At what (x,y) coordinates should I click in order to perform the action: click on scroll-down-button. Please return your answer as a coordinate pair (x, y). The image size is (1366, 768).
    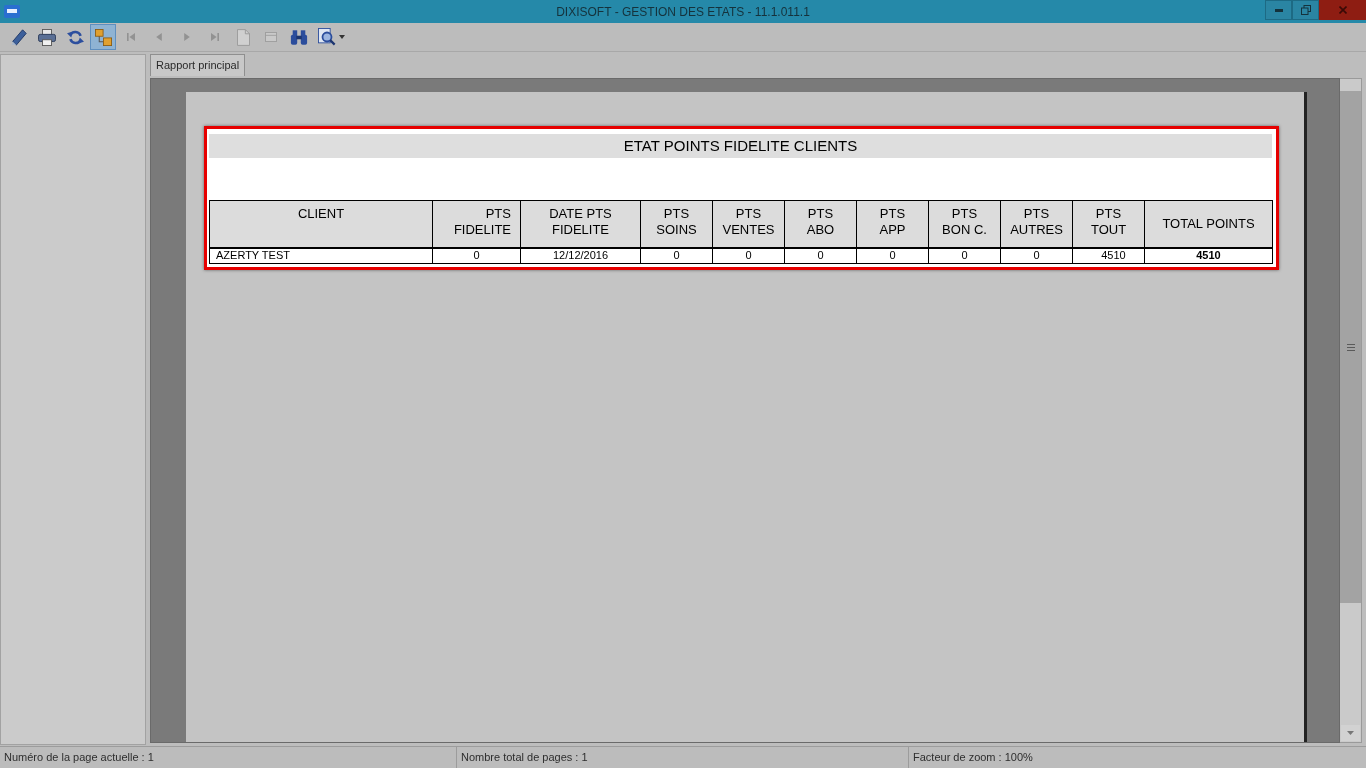
    Looking at the image, I should click on (1350, 733).